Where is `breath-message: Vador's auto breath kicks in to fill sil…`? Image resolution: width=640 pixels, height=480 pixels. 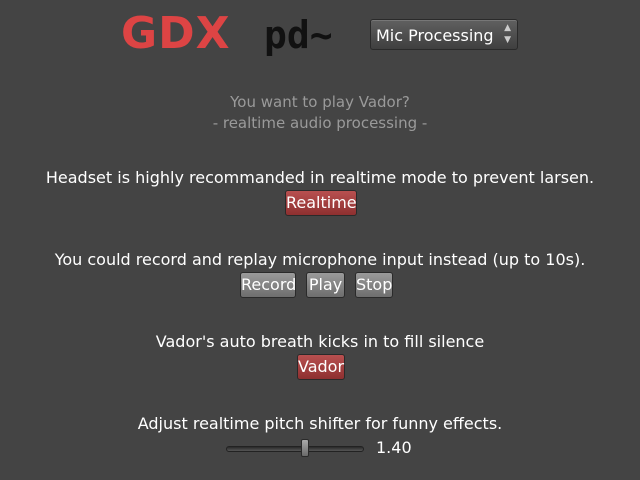
breath-message: Vador's auto breath kicks in to fill sil… is located at coordinates (320, 341).